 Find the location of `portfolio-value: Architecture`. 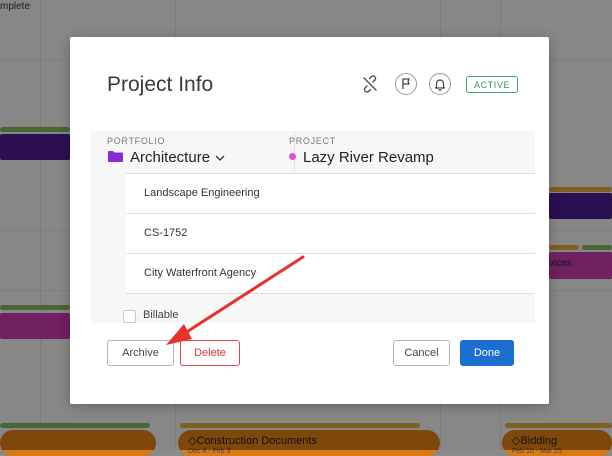

portfolio-value: Architecture is located at coordinates (170, 157).